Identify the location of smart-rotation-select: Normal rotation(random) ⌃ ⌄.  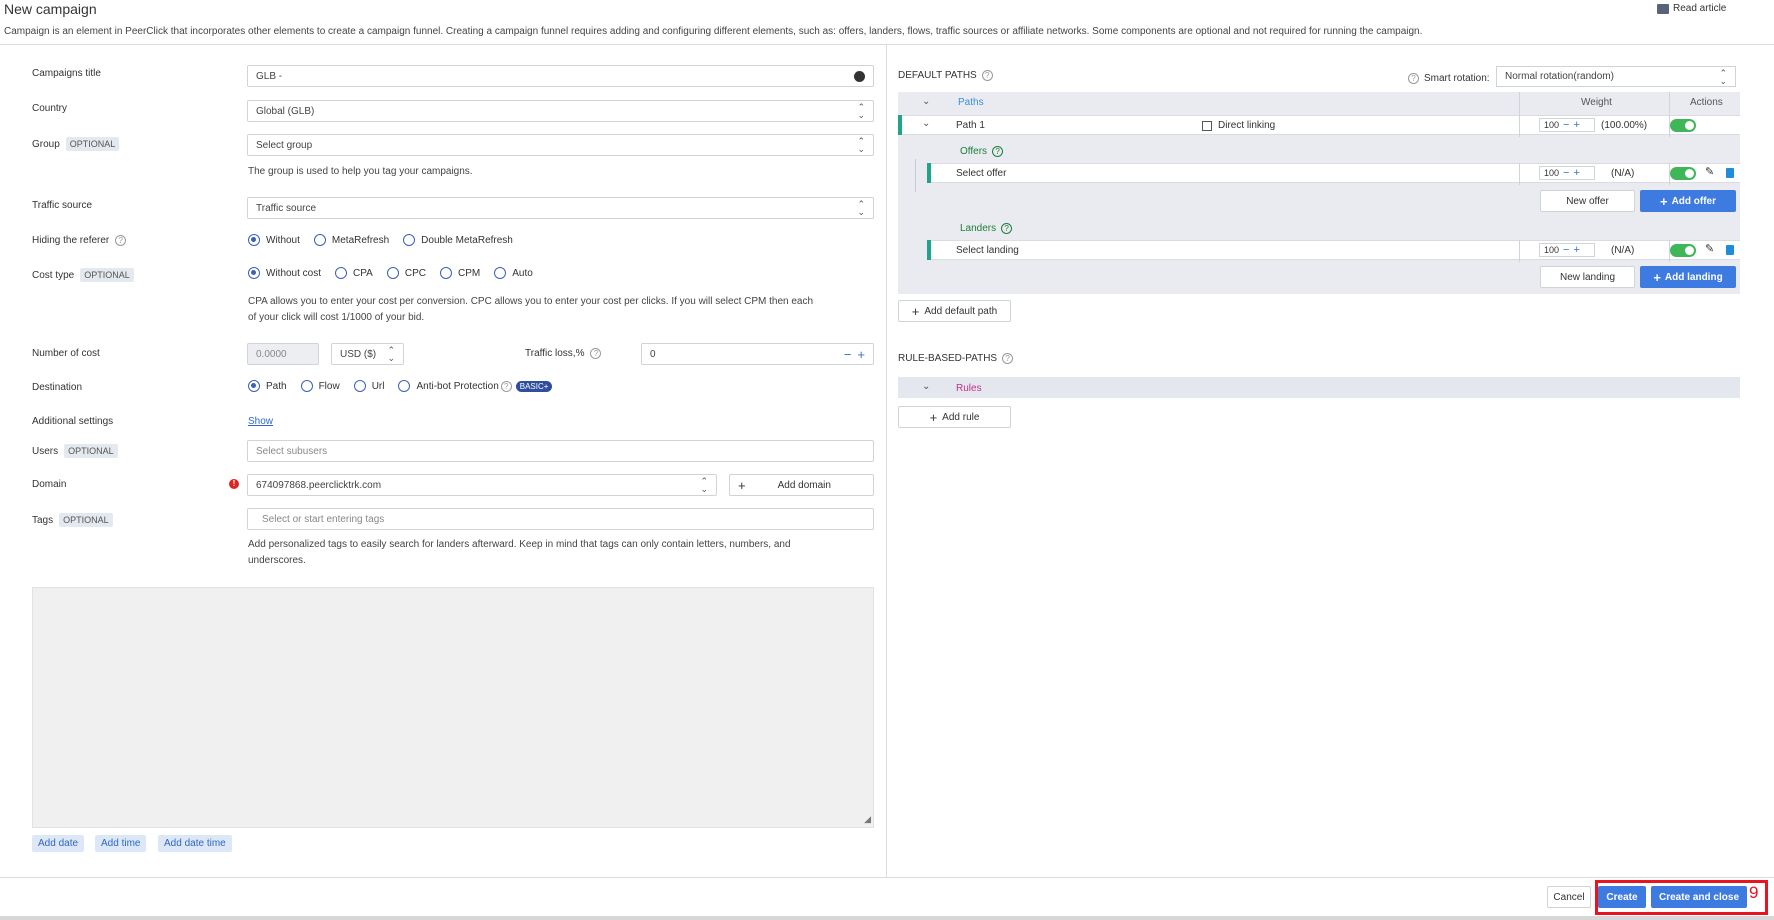
(1616, 76).